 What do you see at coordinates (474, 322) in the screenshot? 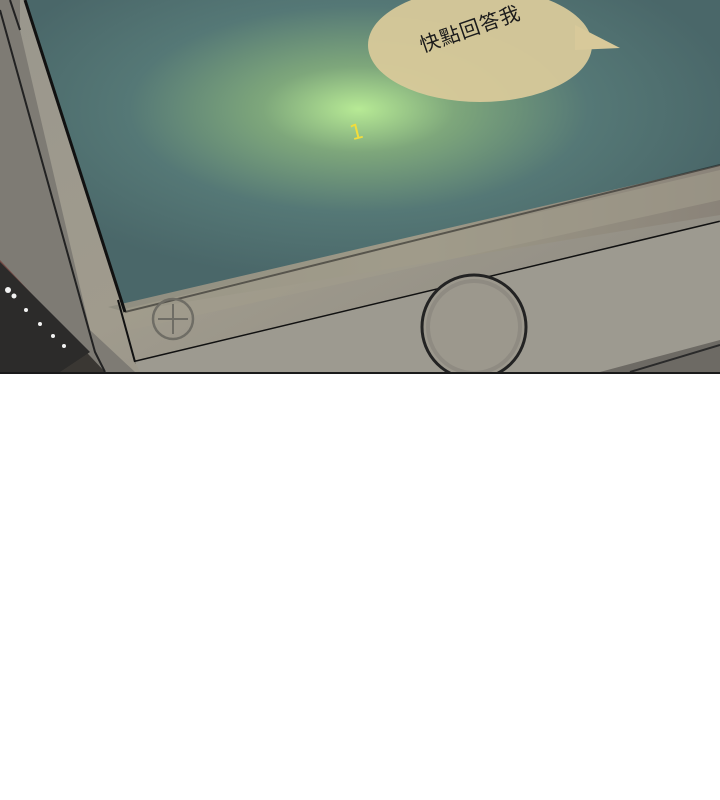
I see `home-button-icon` at bounding box center [474, 322].